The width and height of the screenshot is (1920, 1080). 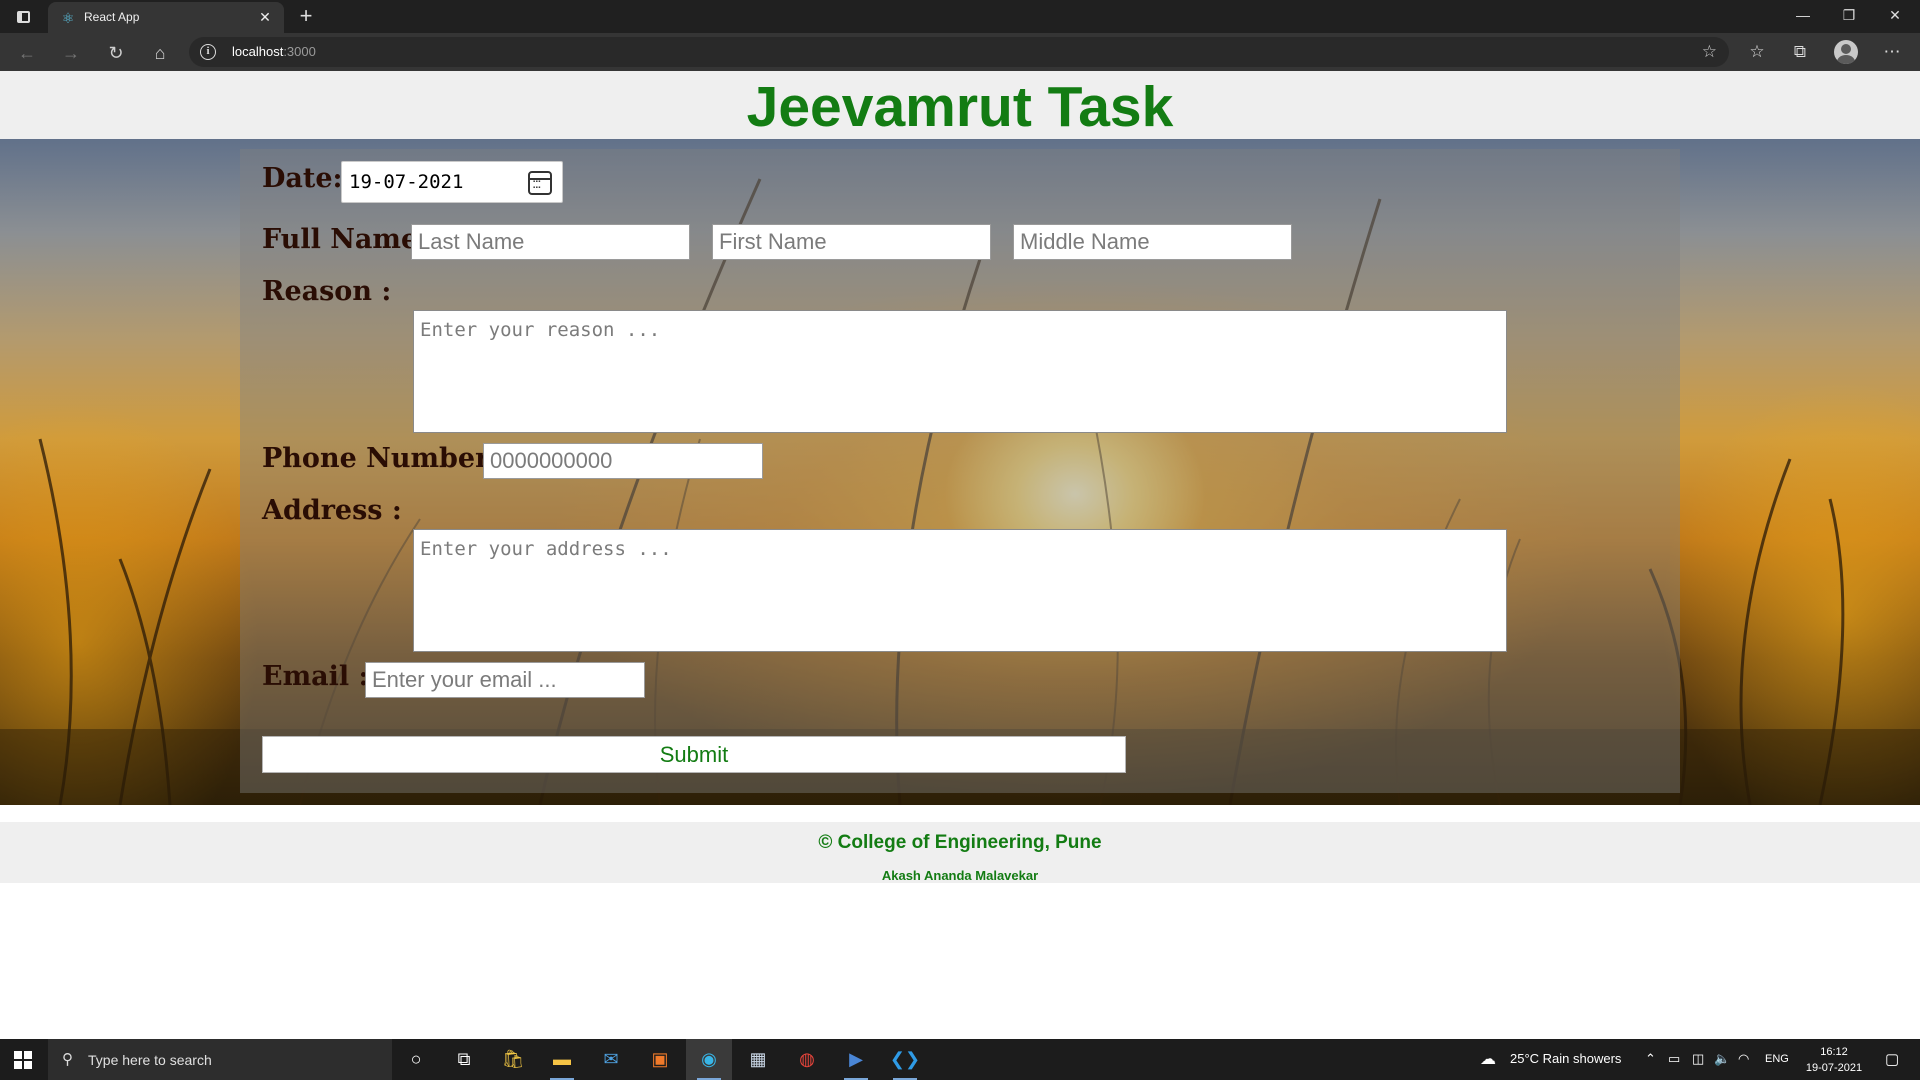 What do you see at coordinates (1892, 52) in the screenshot?
I see `more-options-icon: ⋯` at bounding box center [1892, 52].